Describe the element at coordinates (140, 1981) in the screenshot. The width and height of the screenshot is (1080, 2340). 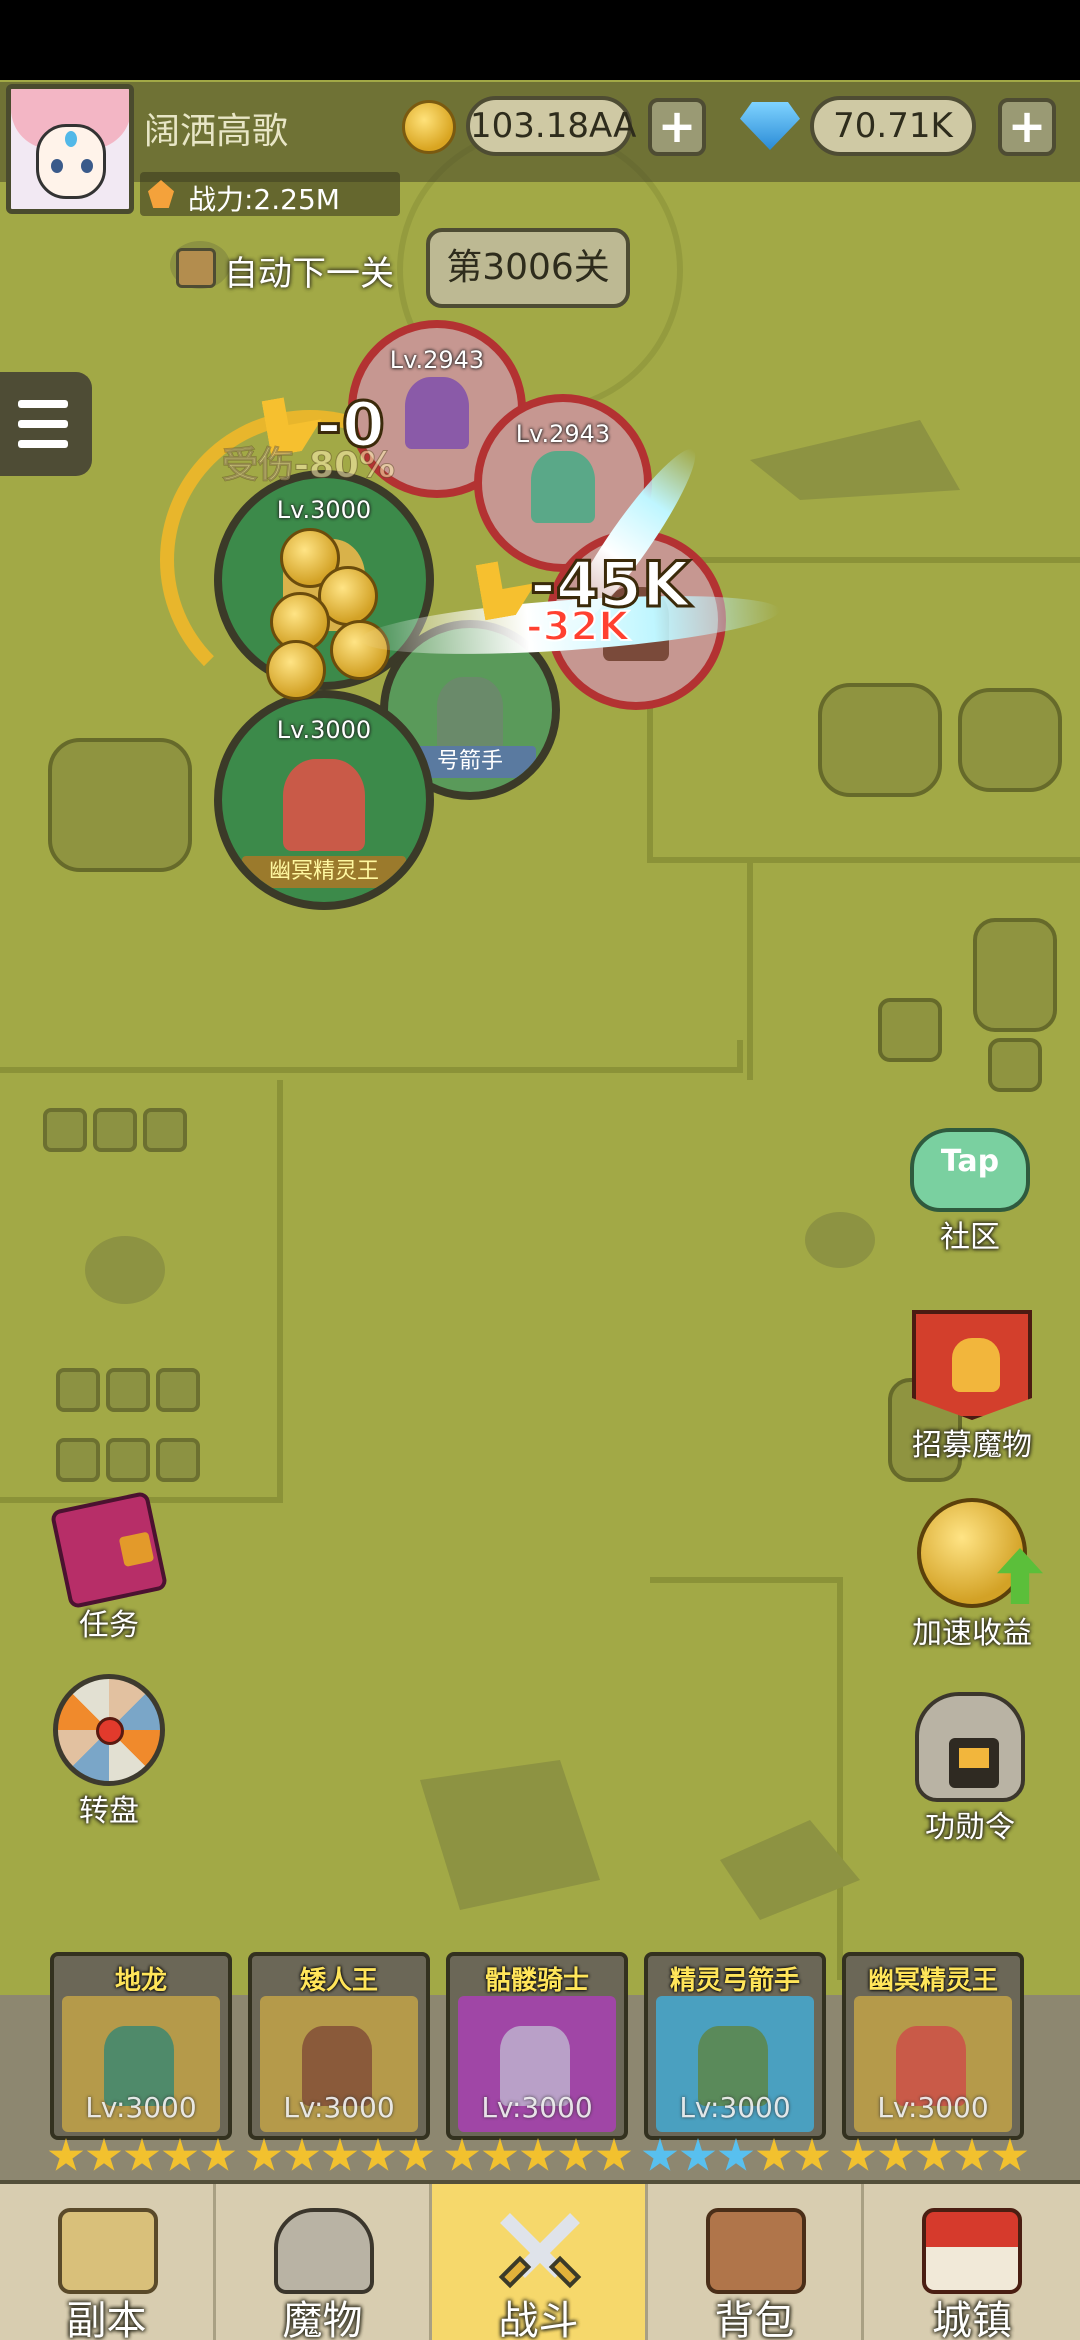
I see `hero-name: 地龙` at that location.